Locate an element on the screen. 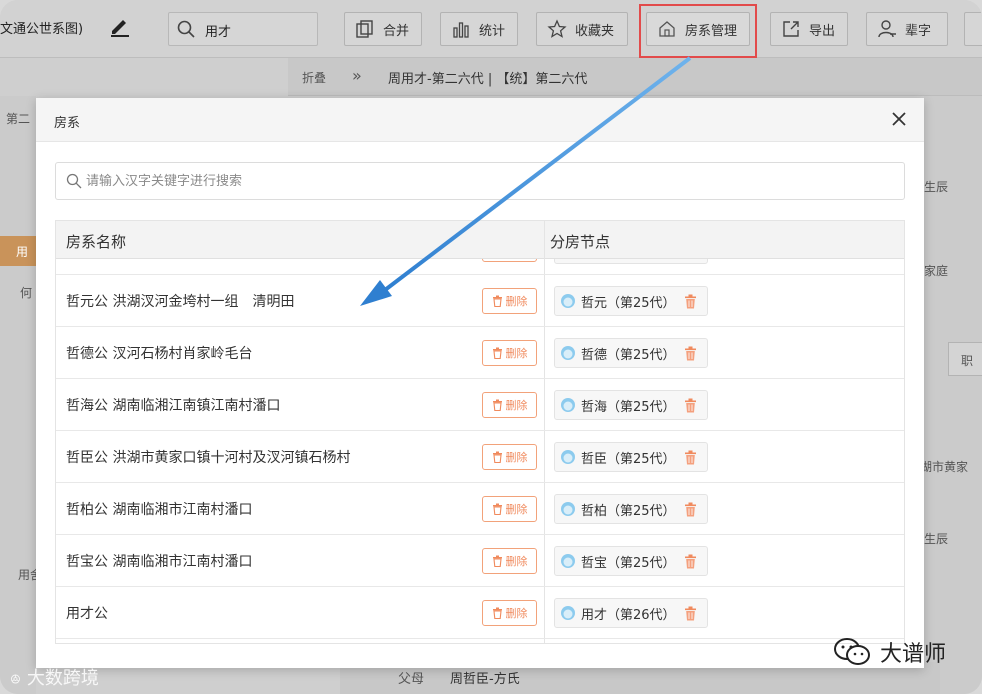 The image size is (982, 694). top-search-input: 用才 is located at coordinates (243, 29).